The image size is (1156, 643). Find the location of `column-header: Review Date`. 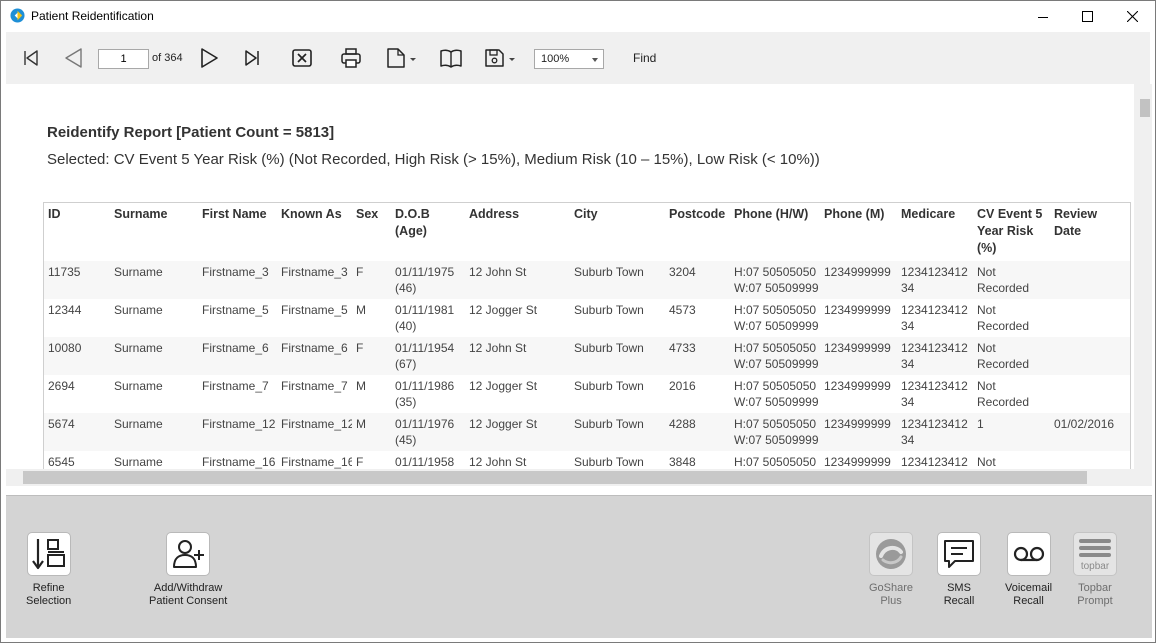

column-header: Review Date is located at coordinates (1090, 232).